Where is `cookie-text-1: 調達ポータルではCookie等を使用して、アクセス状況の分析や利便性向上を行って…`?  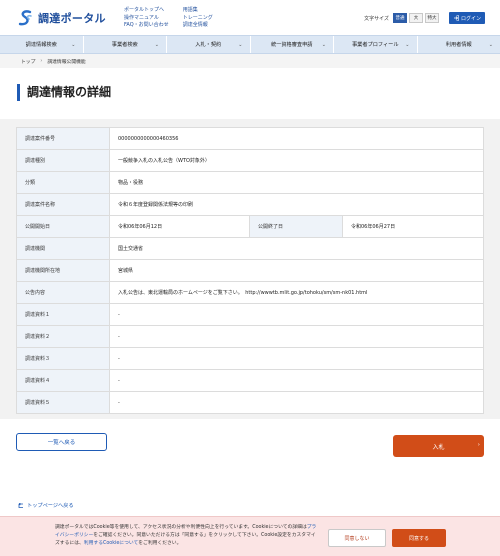
cookie-text-1: 調達ポータルではCookie等を使用して、アクセス状況の分析や利便性向上を行って… is located at coordinates (181, 527).